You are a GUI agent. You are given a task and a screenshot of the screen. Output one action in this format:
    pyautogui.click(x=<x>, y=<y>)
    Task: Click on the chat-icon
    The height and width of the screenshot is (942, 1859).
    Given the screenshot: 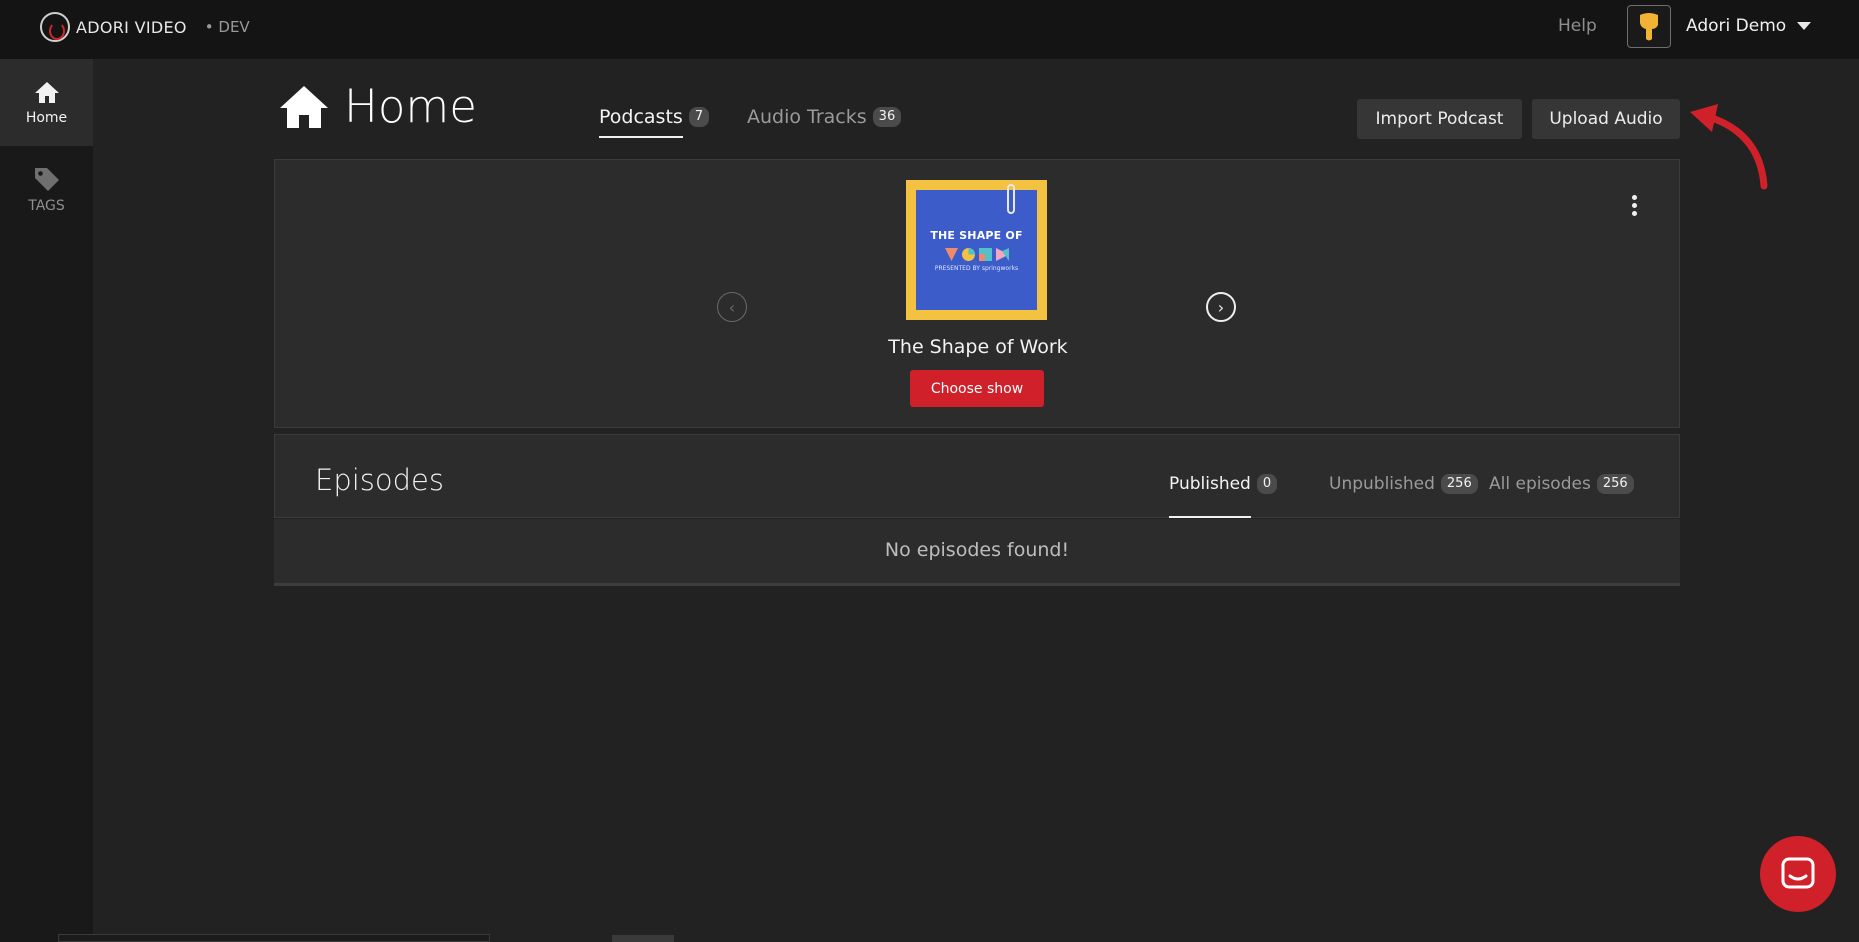 What is the action you would take?
    pyautogui.click(x=1798, y=873)
    